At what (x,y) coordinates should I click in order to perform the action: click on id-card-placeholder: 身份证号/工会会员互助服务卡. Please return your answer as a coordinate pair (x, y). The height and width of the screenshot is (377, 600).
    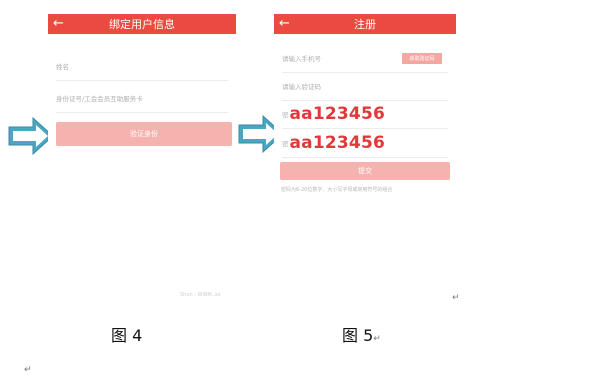
    Looking at the image, I should click on (99, 99).